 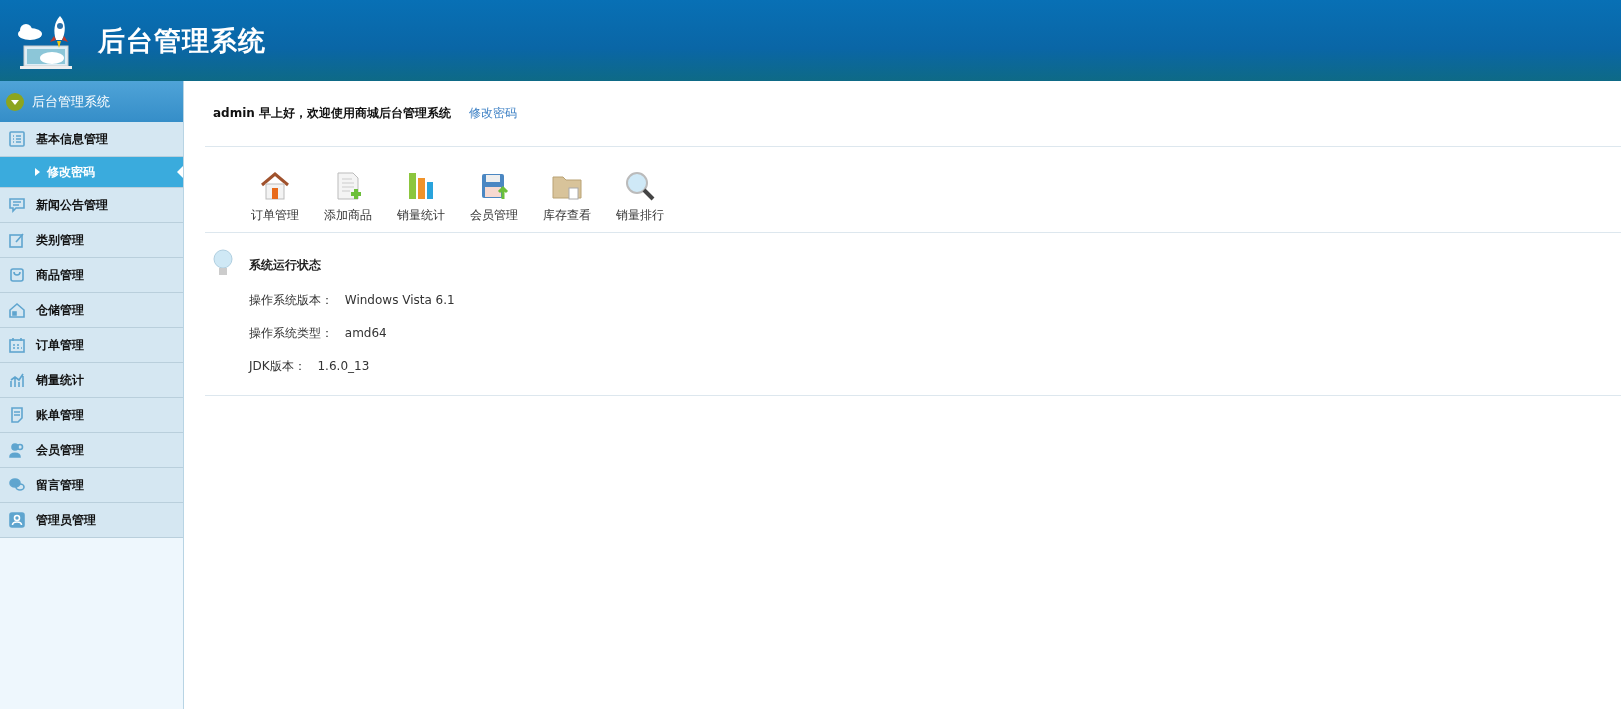 What do you see at coordinates (180, 172) in the screenshot?
I see `selection-notch-icon` at bounding box center [180, 172].